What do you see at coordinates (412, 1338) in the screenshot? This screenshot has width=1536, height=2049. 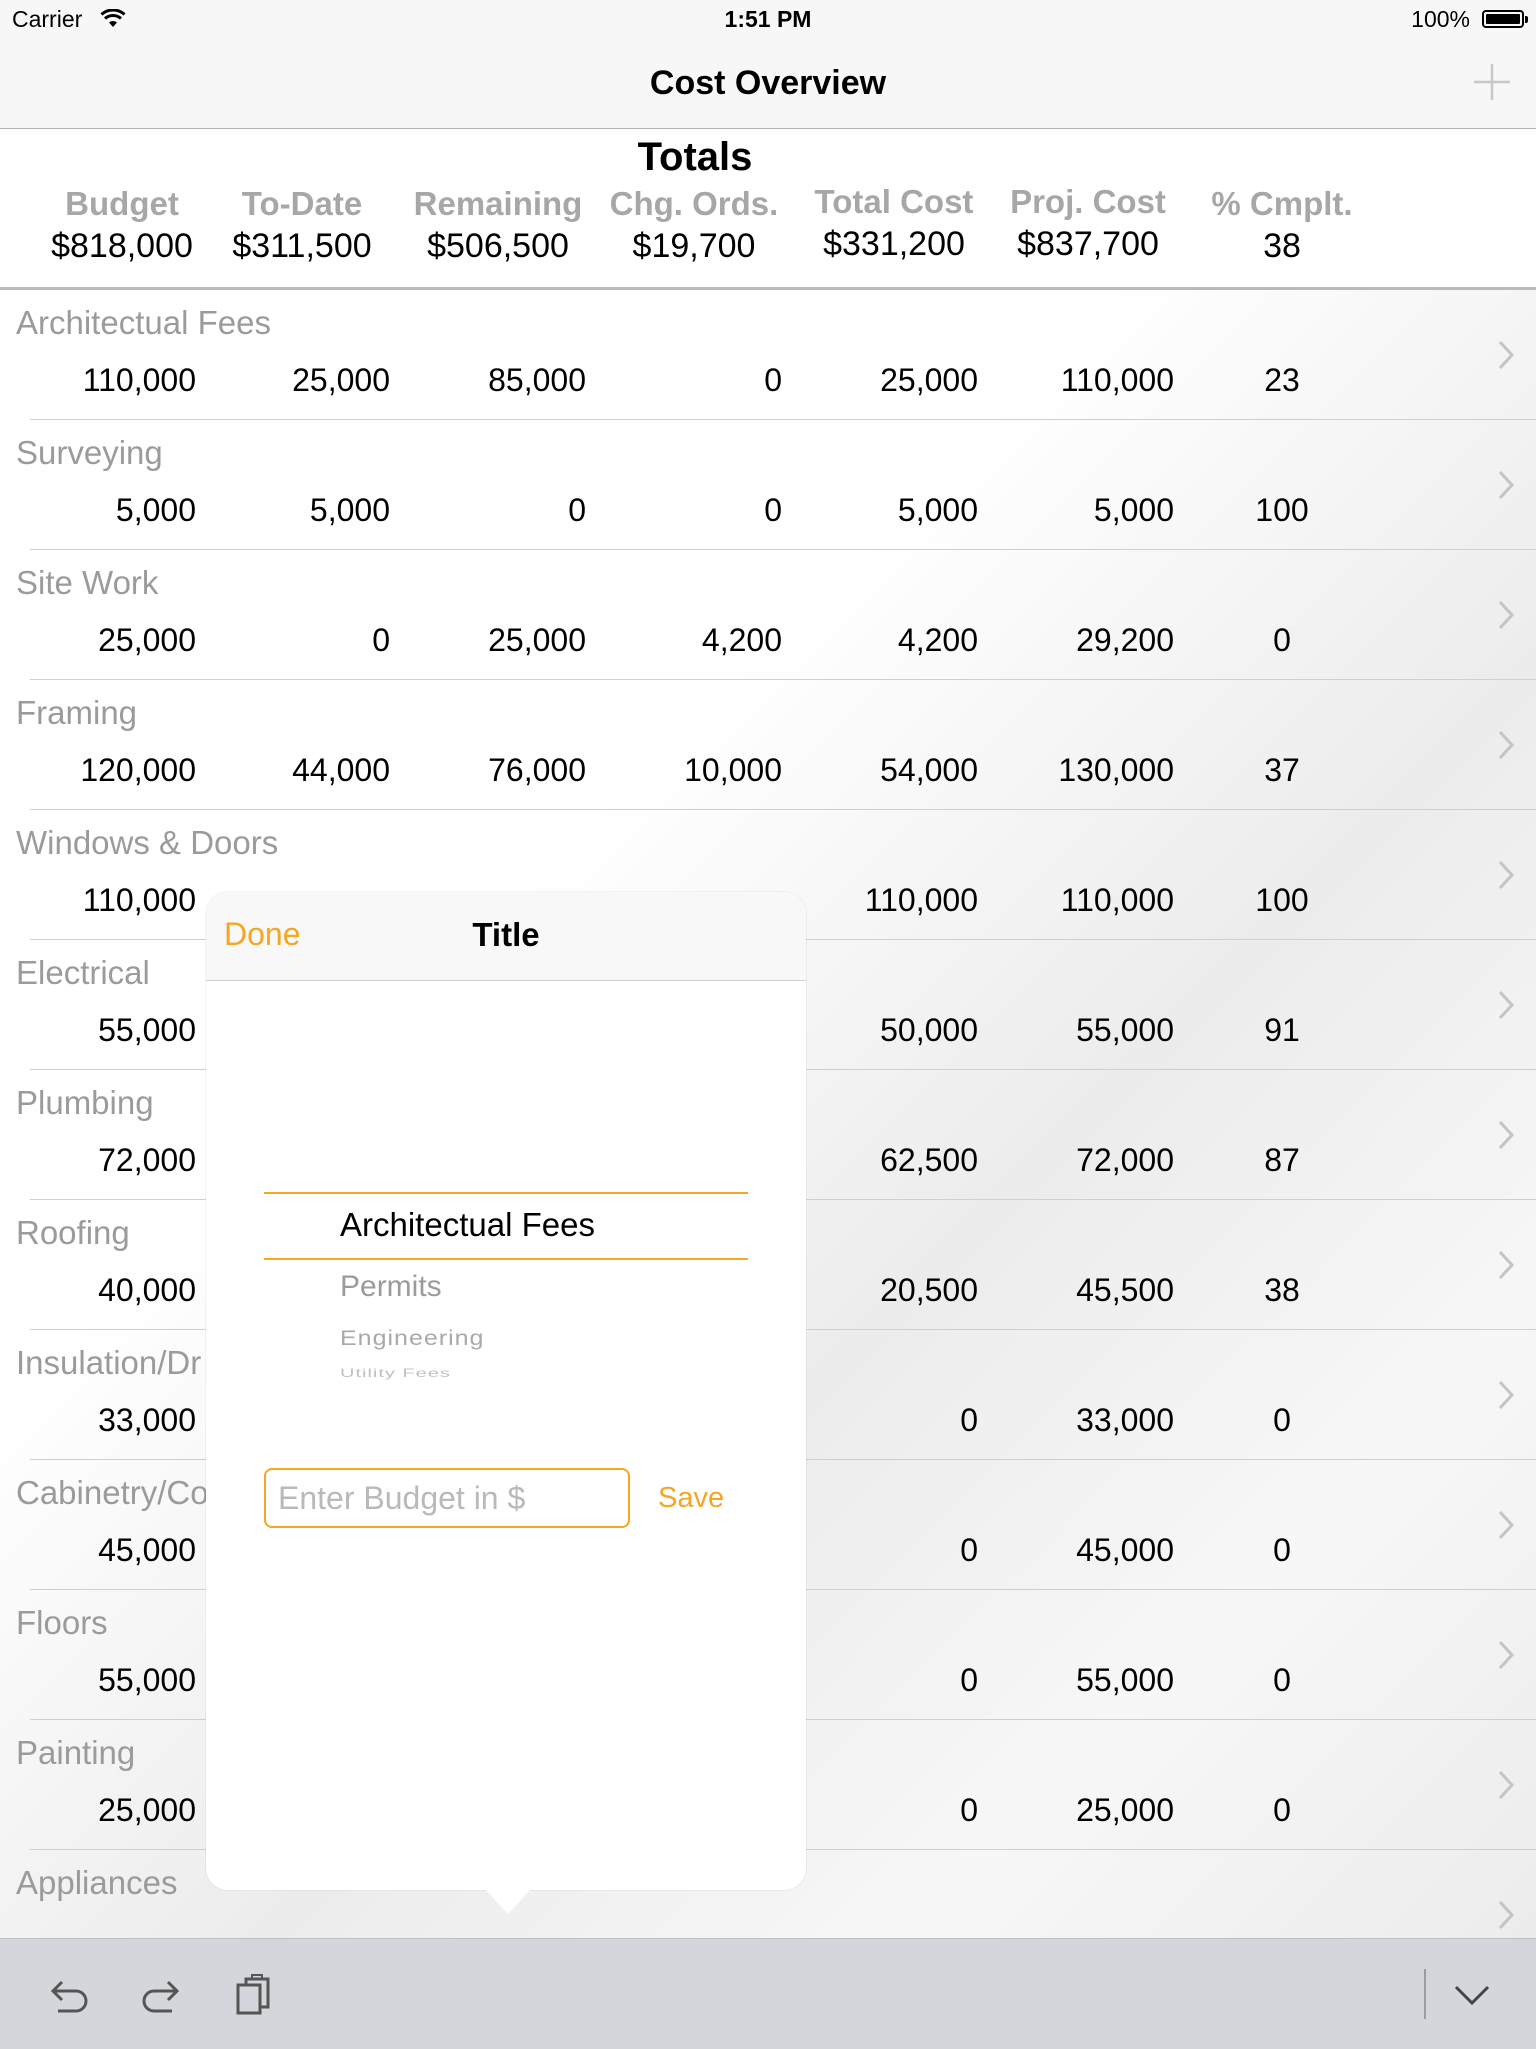 I see `picker-option: Engineering` at bounding box center [412, 1338].